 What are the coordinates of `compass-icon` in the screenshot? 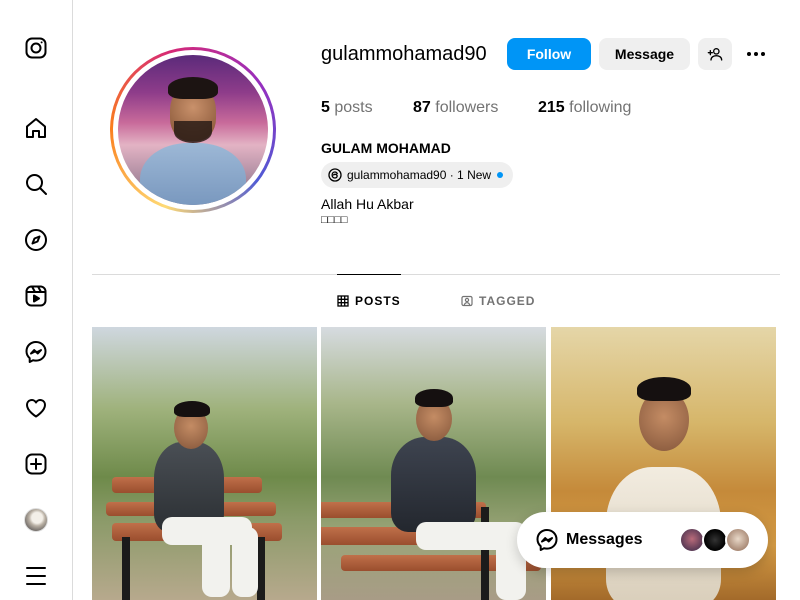 It's located at (36, 240).